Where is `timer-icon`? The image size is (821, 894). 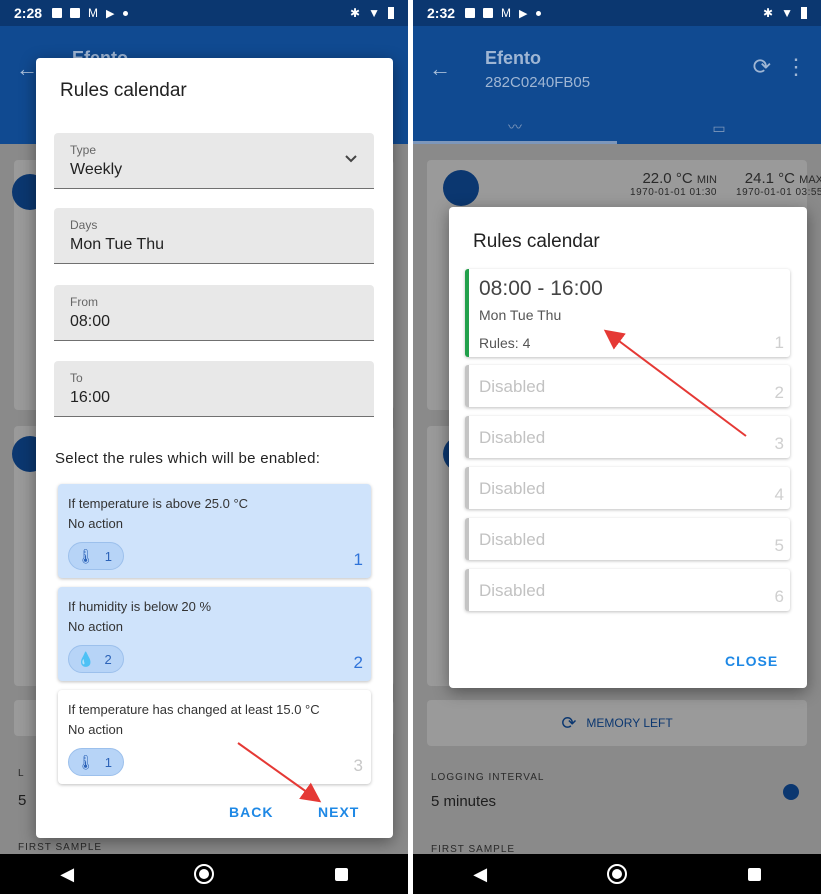 timer-icon is located at coordinates (791, 792).